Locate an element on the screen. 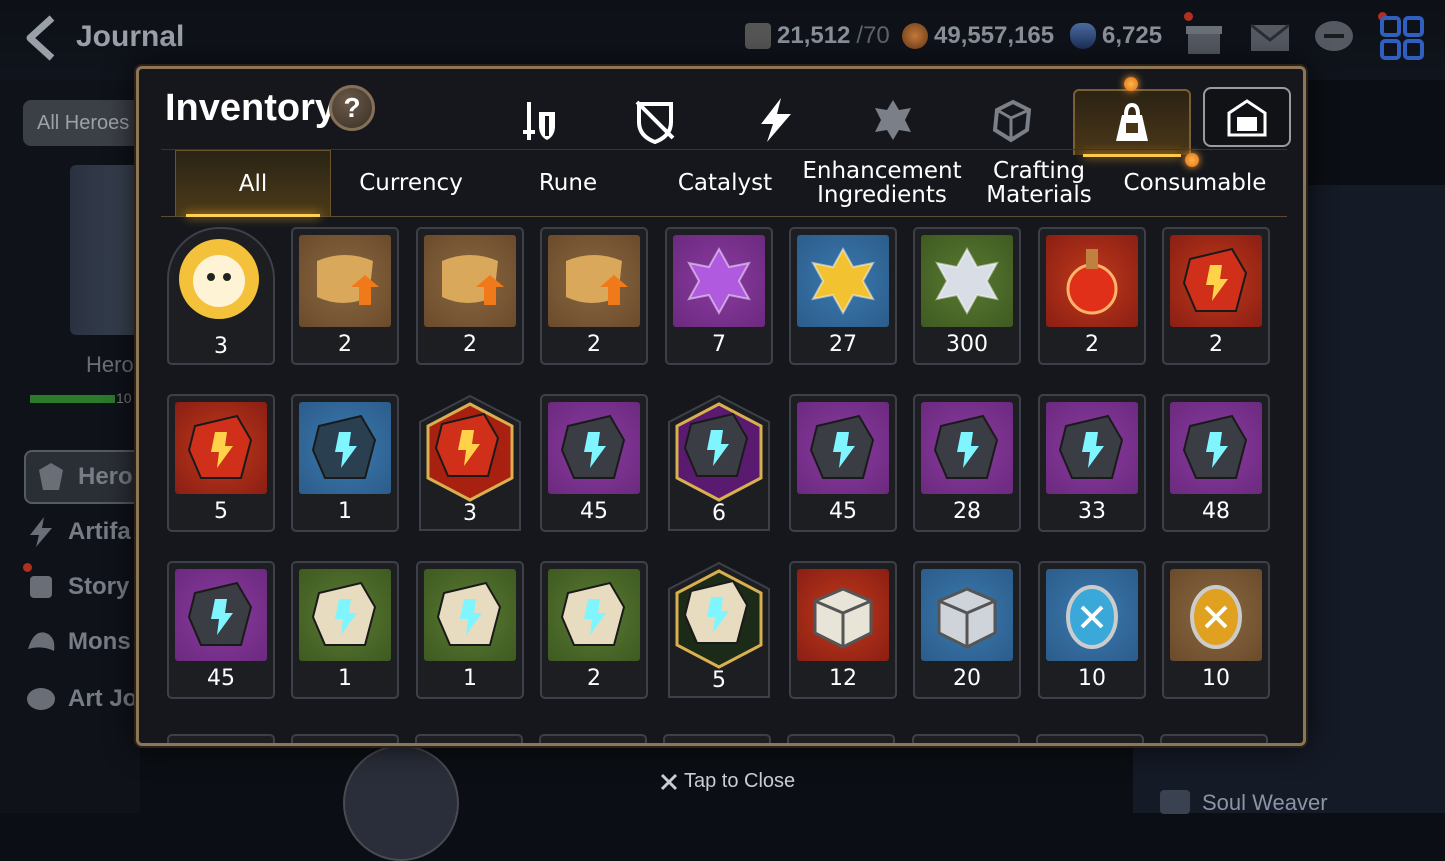 Image resolution: width=1445 pixels, height=861 pixels. subtab-crafting-materials: Crafting Materials is located at coordinates (1039, 183).